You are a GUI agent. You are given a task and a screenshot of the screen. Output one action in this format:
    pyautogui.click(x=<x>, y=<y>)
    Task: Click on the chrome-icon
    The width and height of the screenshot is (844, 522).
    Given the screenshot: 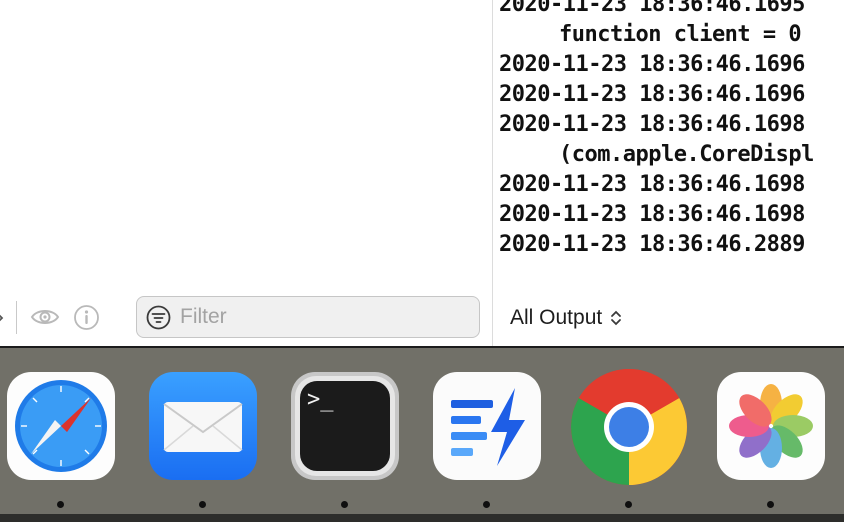 What is the action you would take?
    pyautogui.click(x=629, y=427)
    